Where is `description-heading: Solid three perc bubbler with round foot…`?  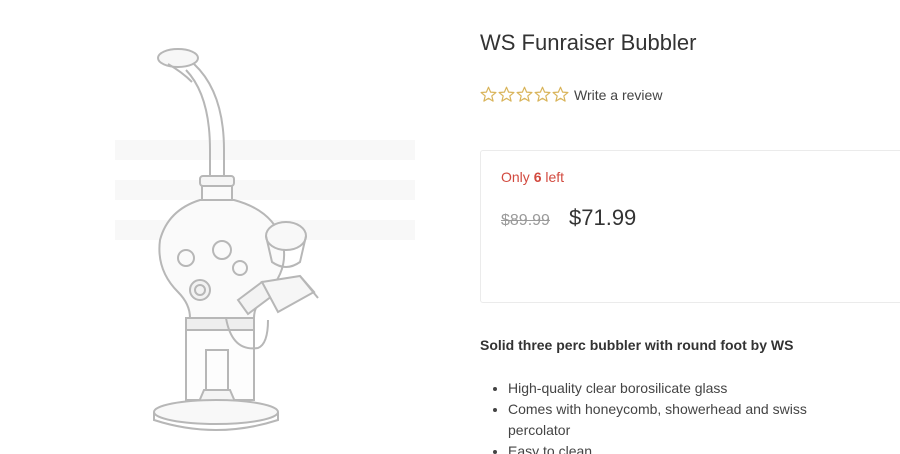
description-heading: Solid three perc bubbler with round foot… is located at coordinates (637, 345).